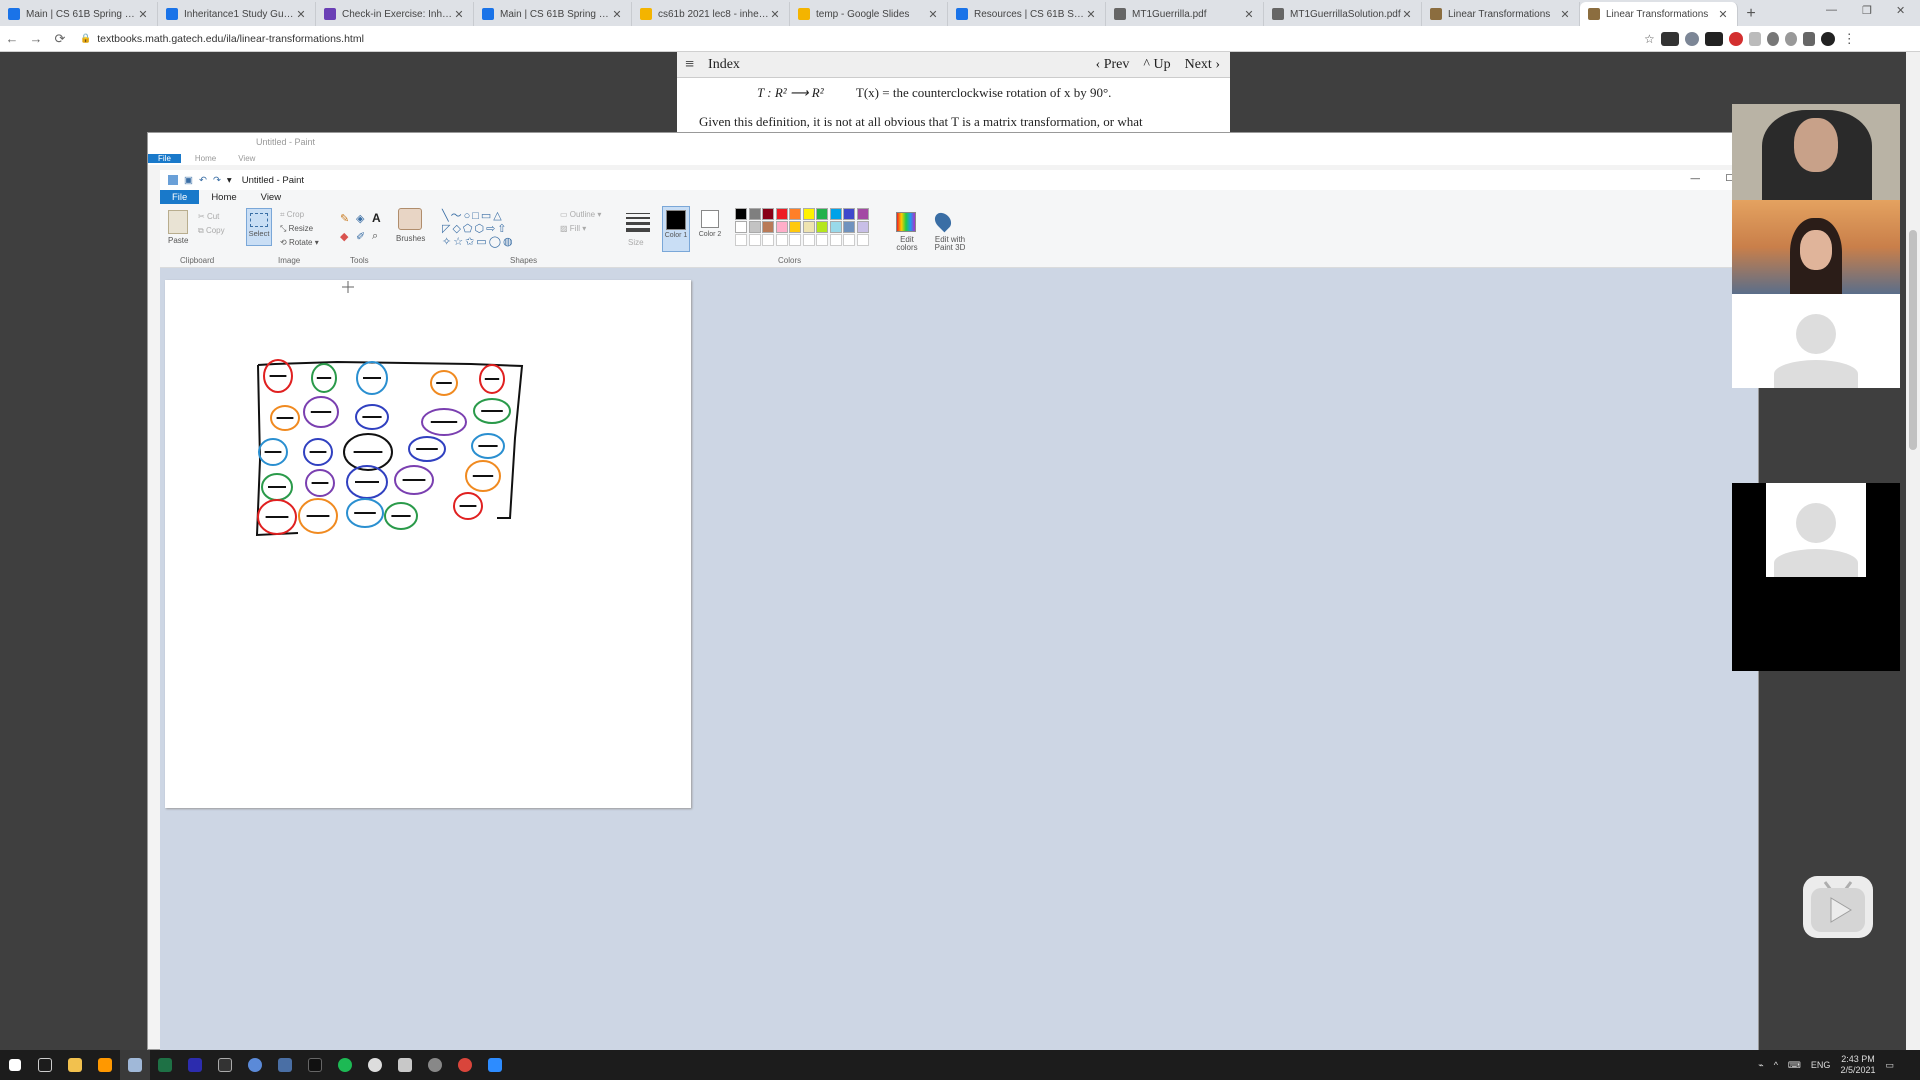 The width and height of the screenshot is (1920, 1080). I want to click on outer-menu-file: File, so click(164, 158).